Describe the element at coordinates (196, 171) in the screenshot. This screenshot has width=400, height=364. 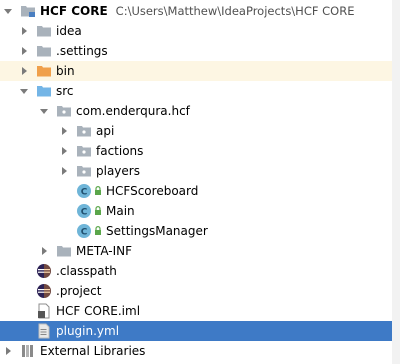
I see `tree-item-players: players` at that location.